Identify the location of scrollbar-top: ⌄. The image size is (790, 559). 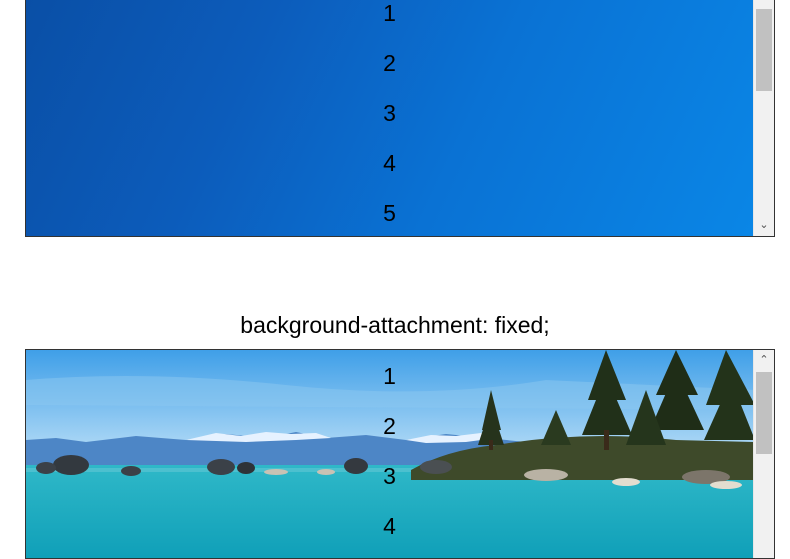
(763, 118).